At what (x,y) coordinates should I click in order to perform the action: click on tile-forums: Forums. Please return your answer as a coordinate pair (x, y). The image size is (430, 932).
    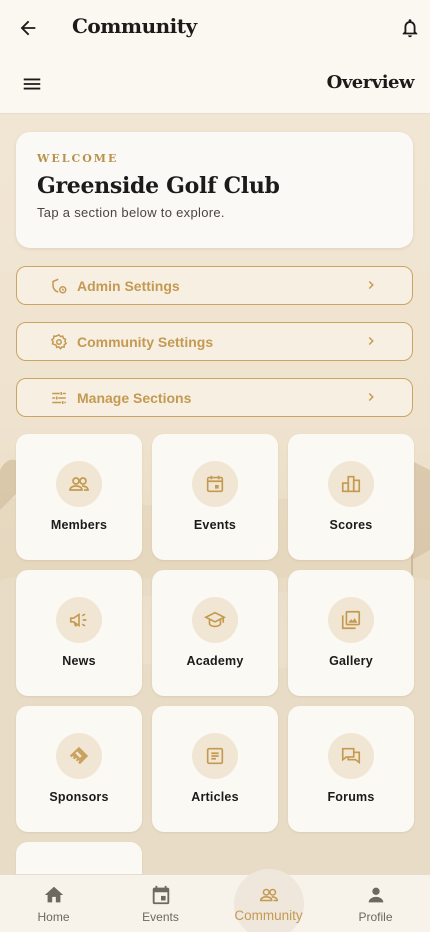
    Looking at the image, I should click on (351, 769).